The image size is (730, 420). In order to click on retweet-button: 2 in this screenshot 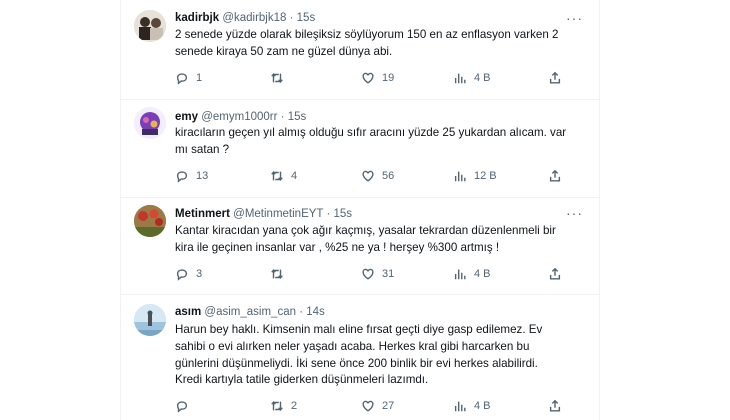, I will do `click(283, 406)`.